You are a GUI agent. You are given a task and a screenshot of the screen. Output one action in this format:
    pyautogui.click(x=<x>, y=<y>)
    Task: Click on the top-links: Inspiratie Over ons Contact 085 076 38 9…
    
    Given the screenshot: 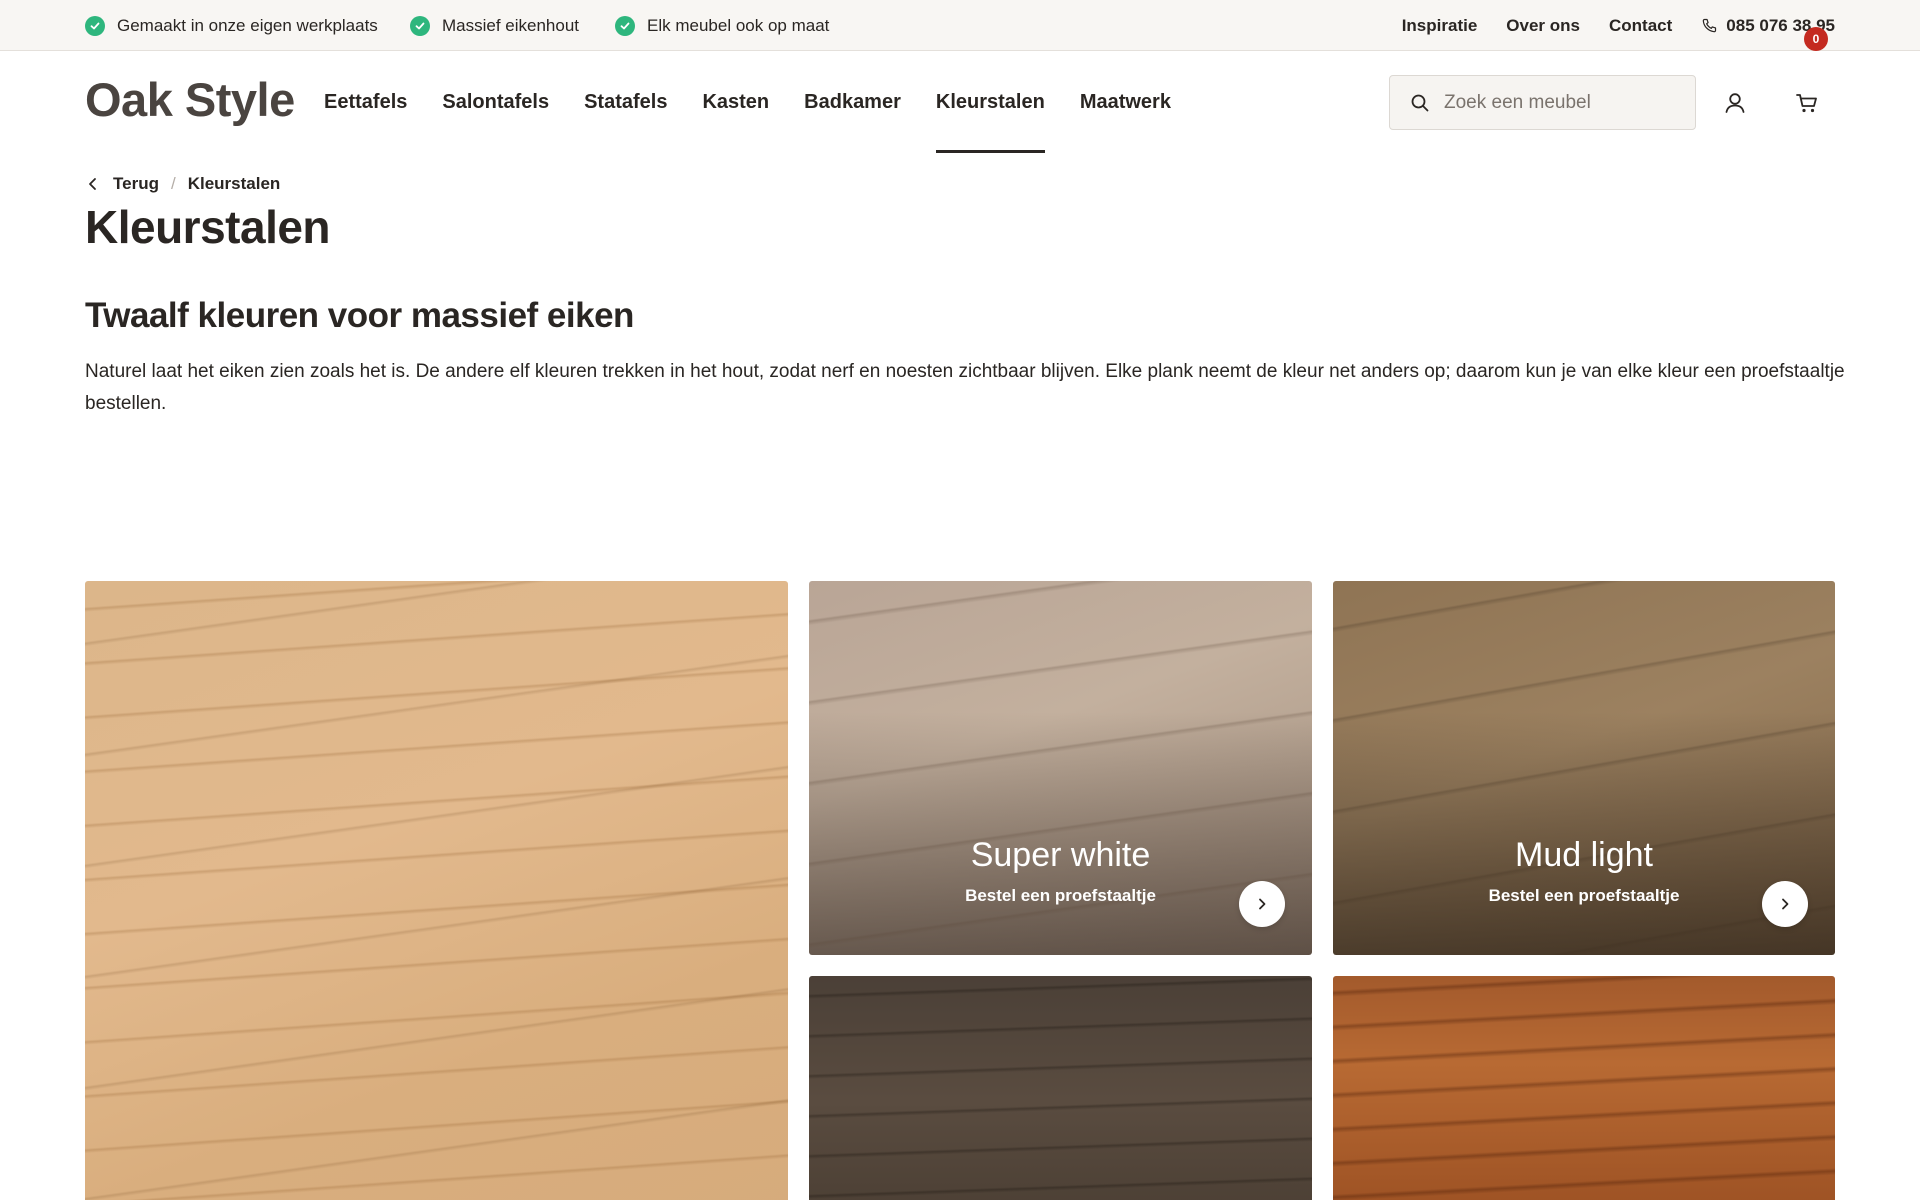 What is the action you would take?
    pyautogui.click(x=1618, y=25)
    